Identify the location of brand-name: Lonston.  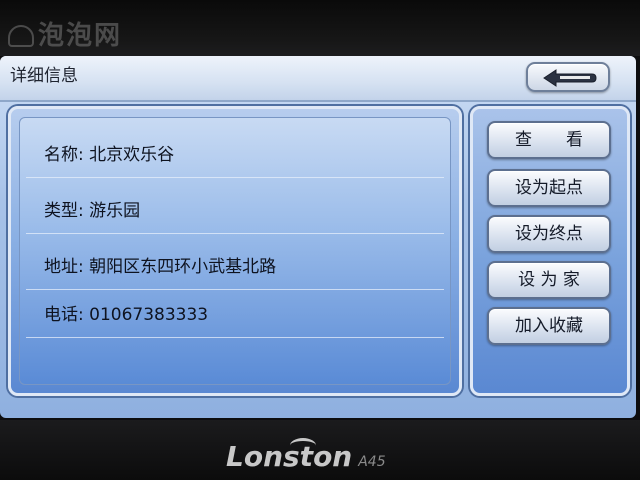
(289, 456).